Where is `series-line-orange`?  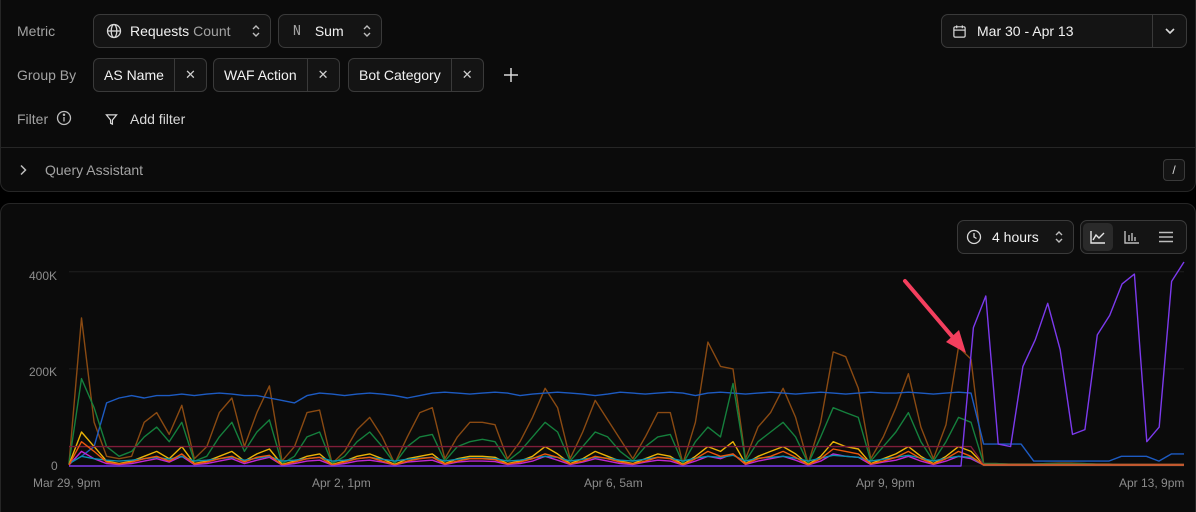
series-line-orange is located at coordinates (626, 453).